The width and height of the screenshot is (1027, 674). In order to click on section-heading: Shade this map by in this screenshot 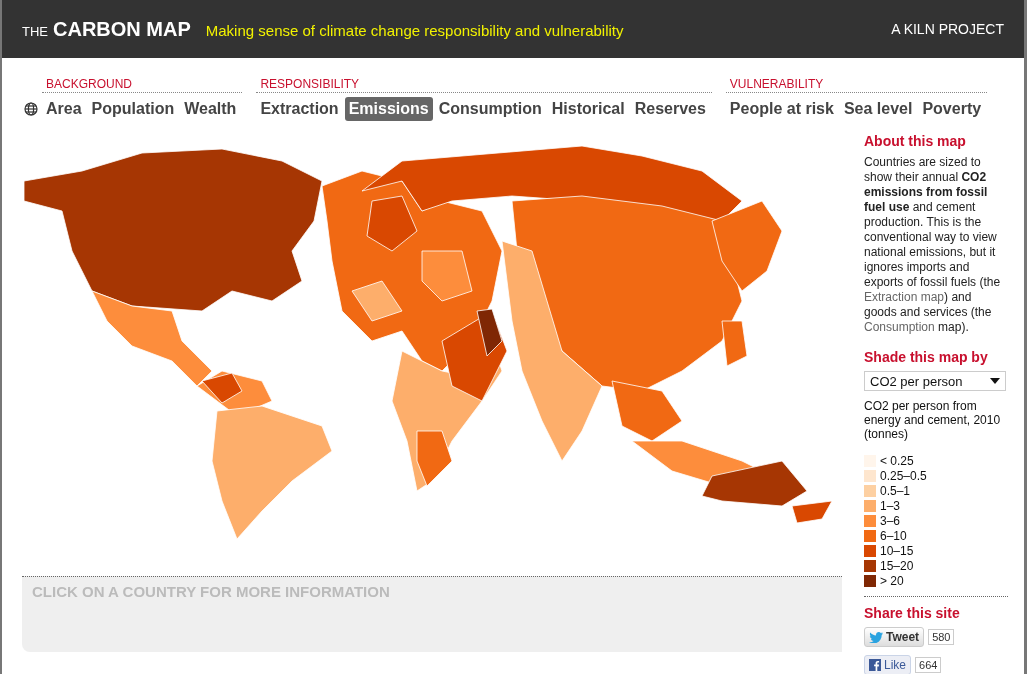, I will do `click(926, 357)`.